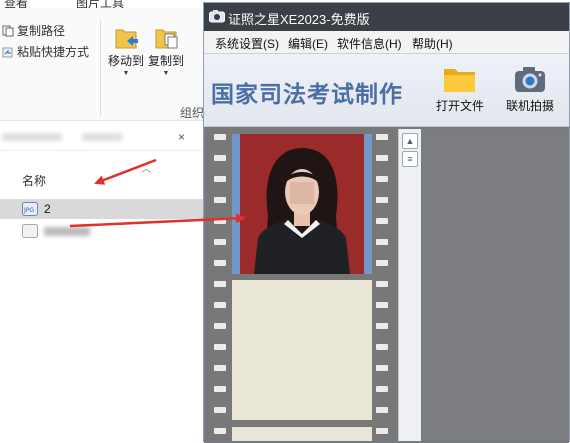  I want to click on ribbon-group-organize: 组织, so click(192, 113).